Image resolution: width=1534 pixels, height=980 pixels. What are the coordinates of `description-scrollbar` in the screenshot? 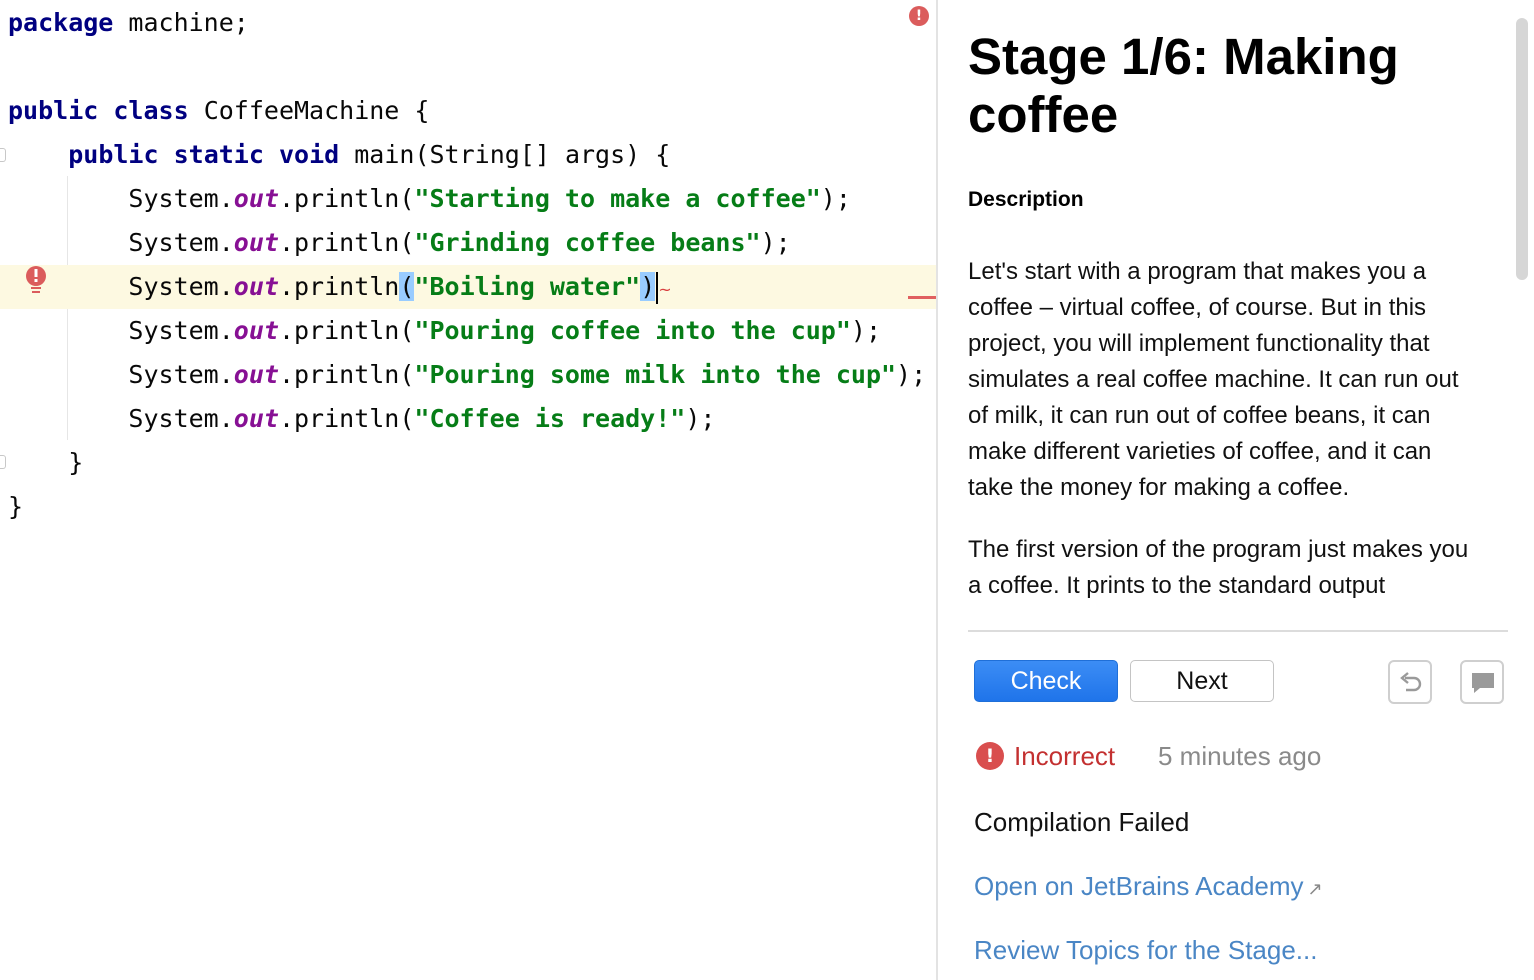 It's located at (1522, 149).